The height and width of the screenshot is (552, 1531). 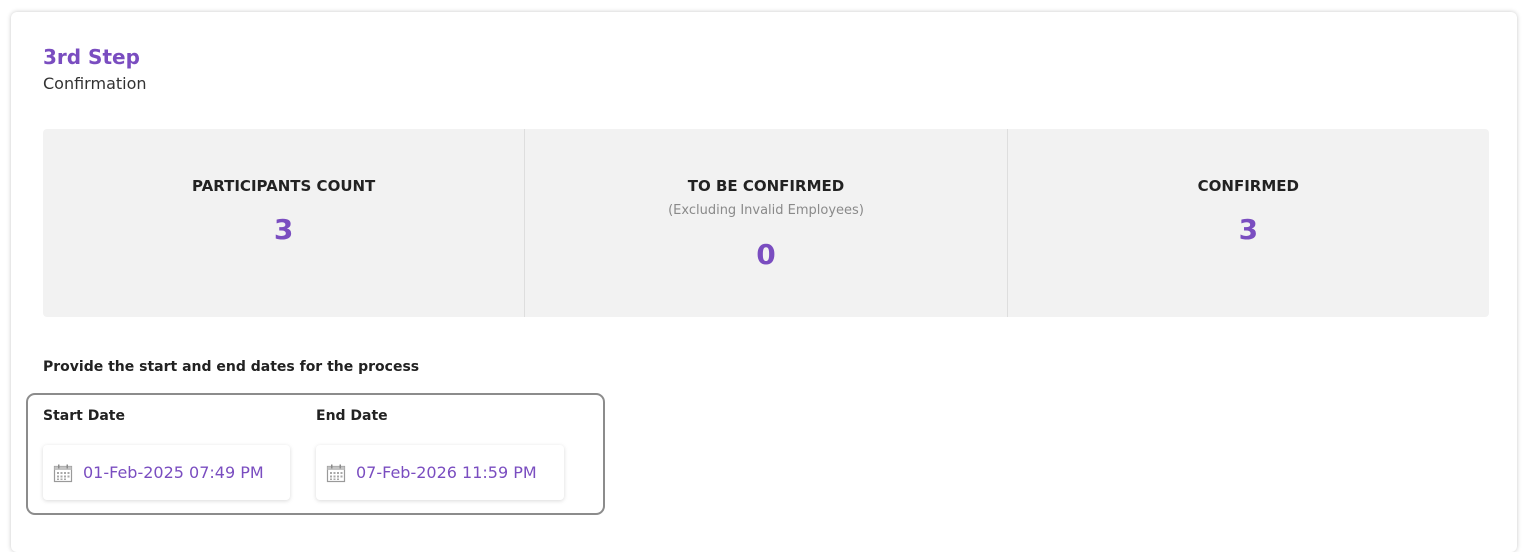 I want to click on end-date-input: 07-Feb-2026 11:59 PM, so click(x=440, y=472).